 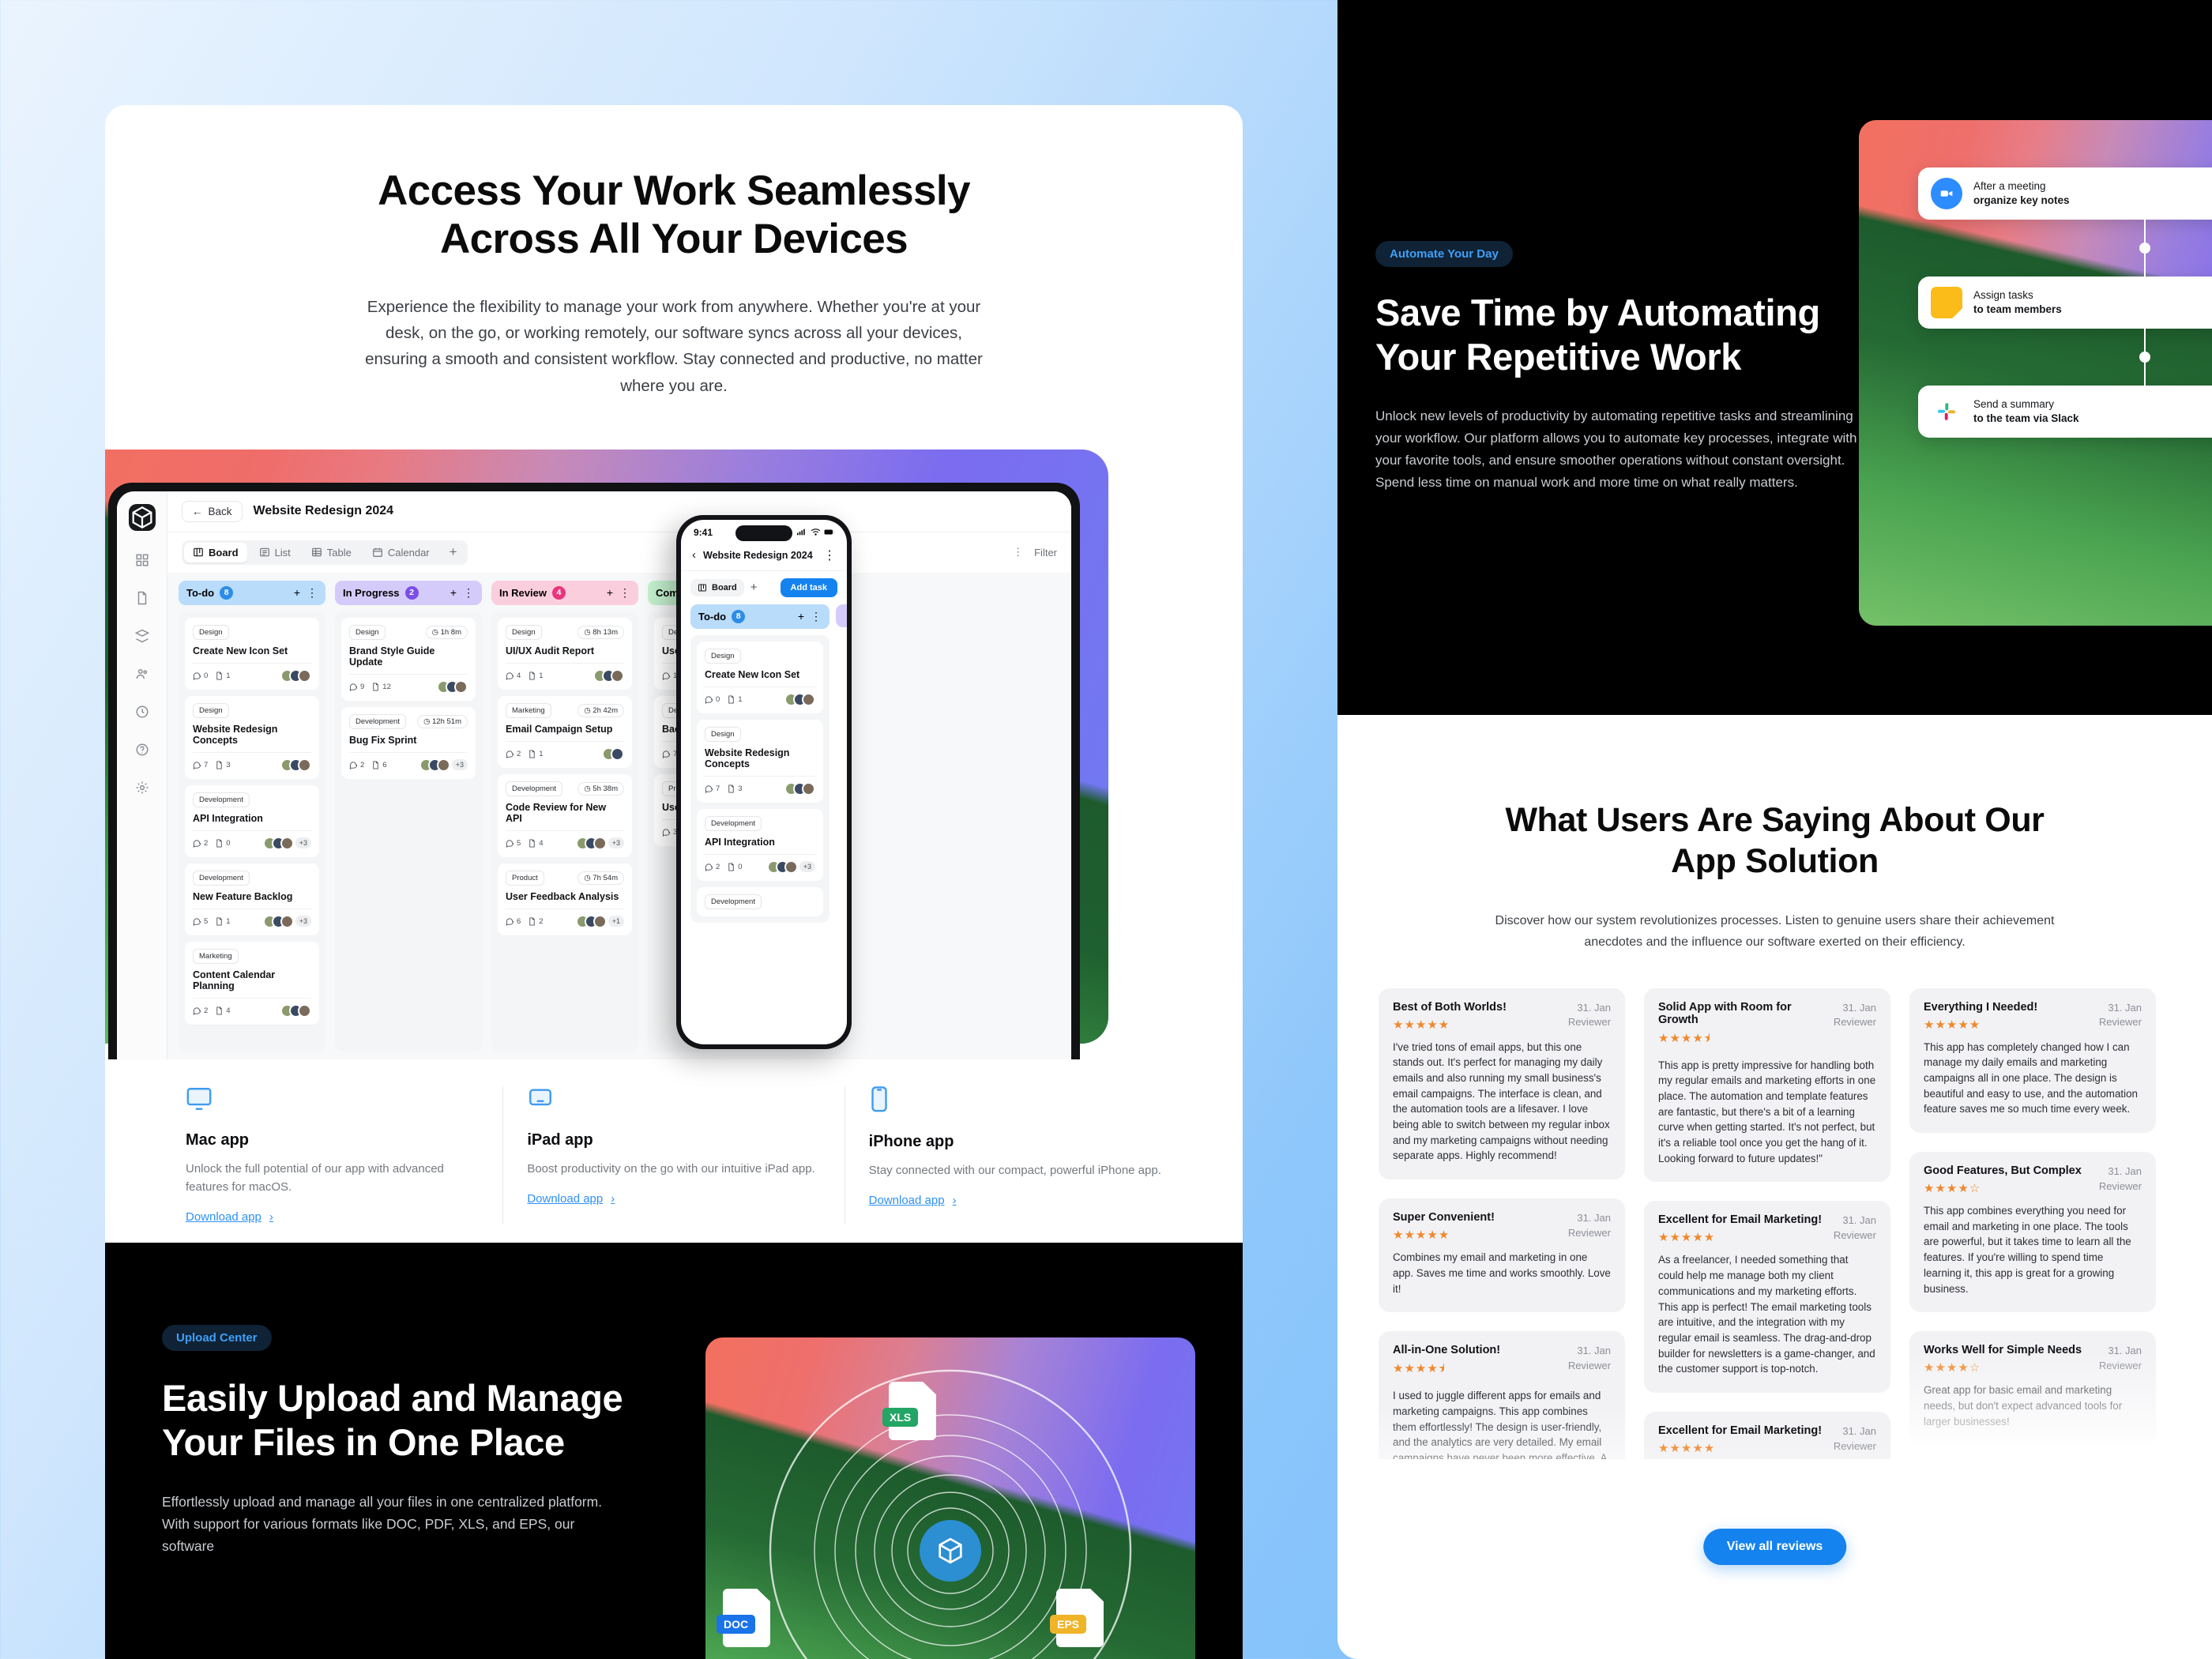 What do you see at coordinates (754, 587) in the screenshot?
I see `phone-add-view-icon: +` at bounding box center [754, 587].